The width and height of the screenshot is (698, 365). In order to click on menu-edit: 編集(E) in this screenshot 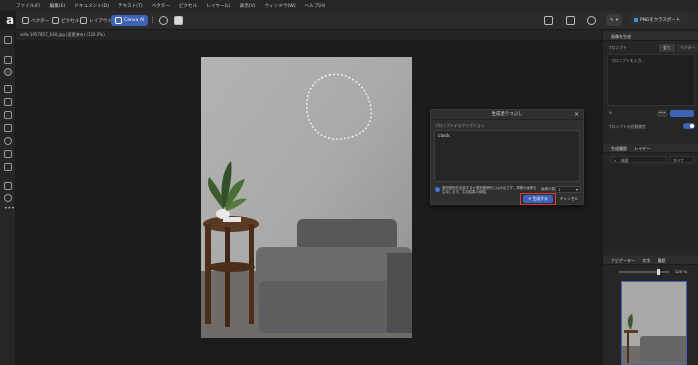, I will do `click(58, 6)`.